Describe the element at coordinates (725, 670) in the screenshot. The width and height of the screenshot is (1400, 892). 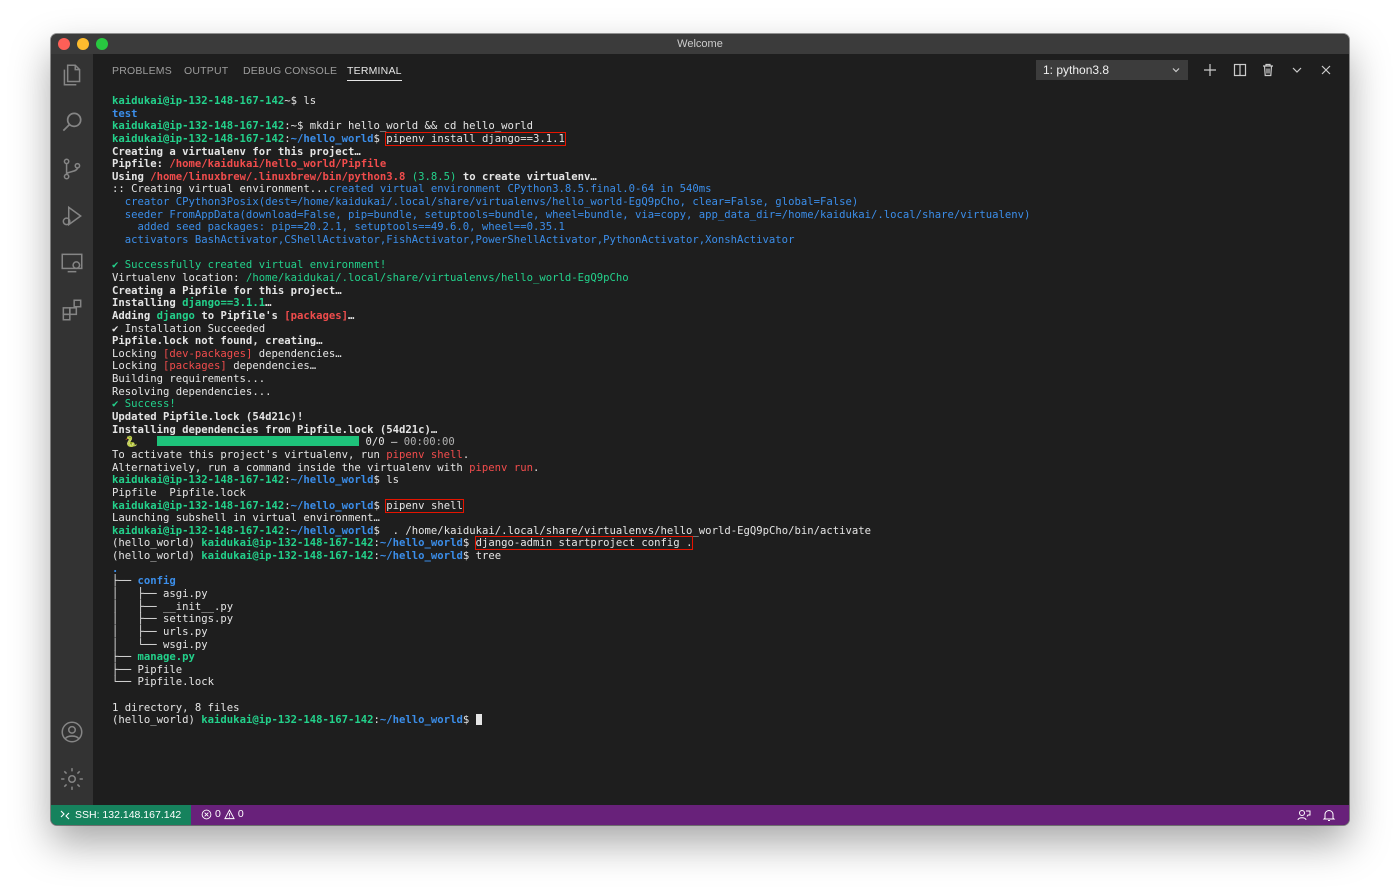
I see `terminal-line: ├── Pipfile` at that location.